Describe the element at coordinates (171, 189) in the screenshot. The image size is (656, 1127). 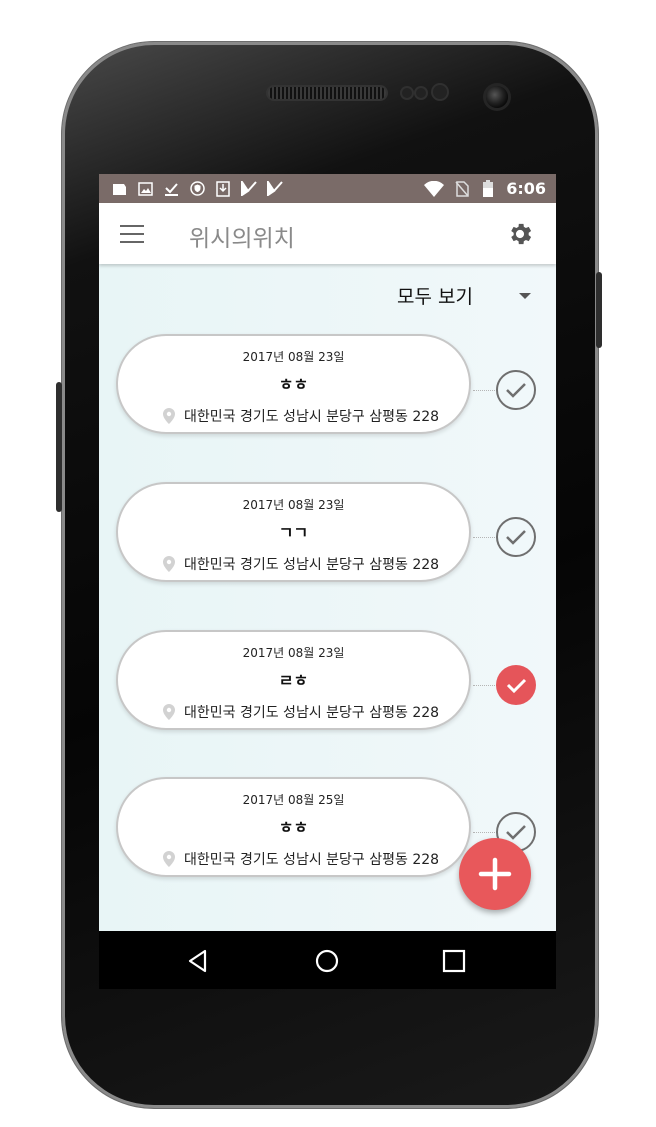
I see `check-download-icon` at that location.